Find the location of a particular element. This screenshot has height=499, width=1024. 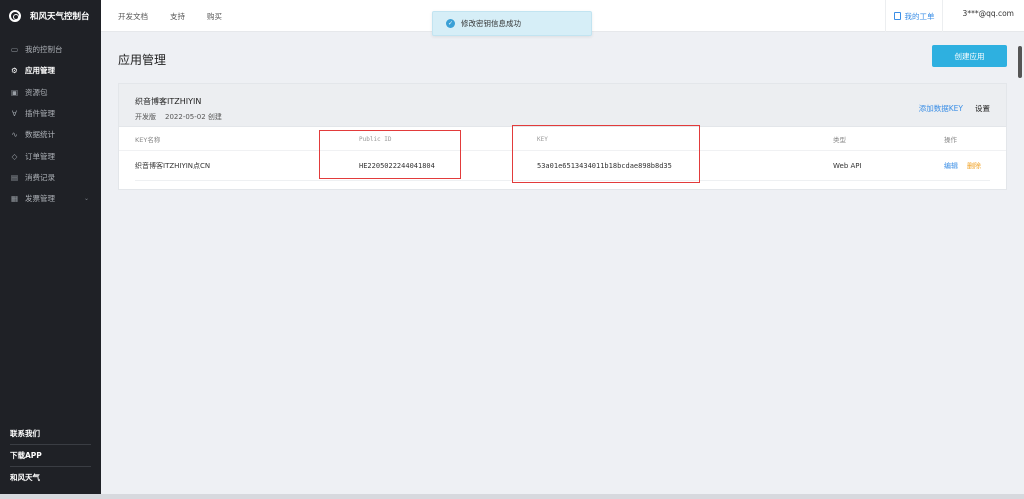

check-circle-icon: ✓ is located at coordinates (450, 23).